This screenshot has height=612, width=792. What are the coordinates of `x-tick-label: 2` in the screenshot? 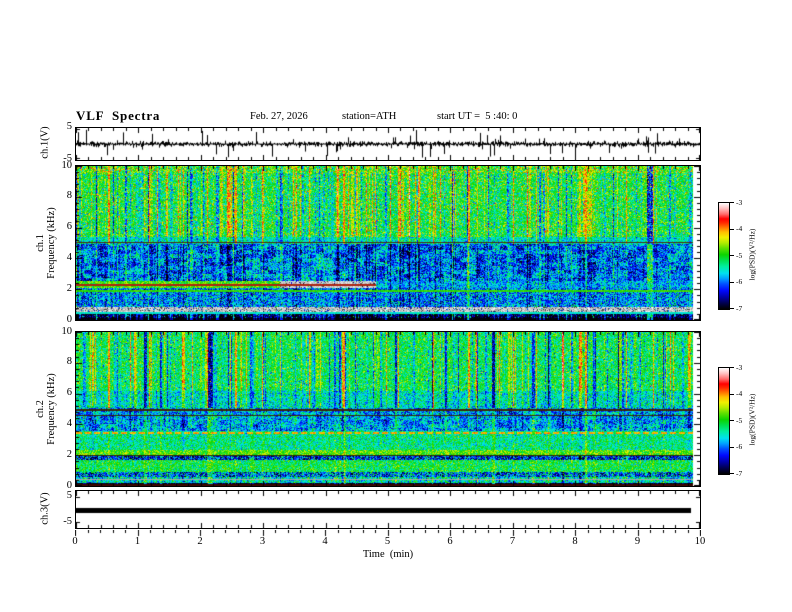 It's located at (200, 541).